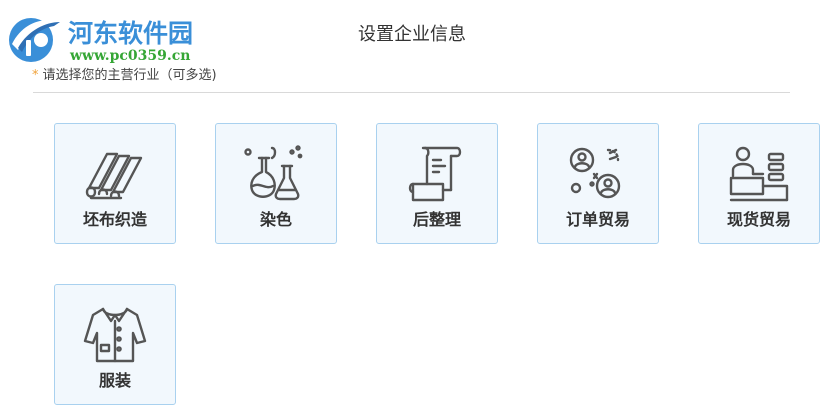 This screenshot has width=834, height=420. I want to click on fabric-rolls-icon, so click(114, 176).